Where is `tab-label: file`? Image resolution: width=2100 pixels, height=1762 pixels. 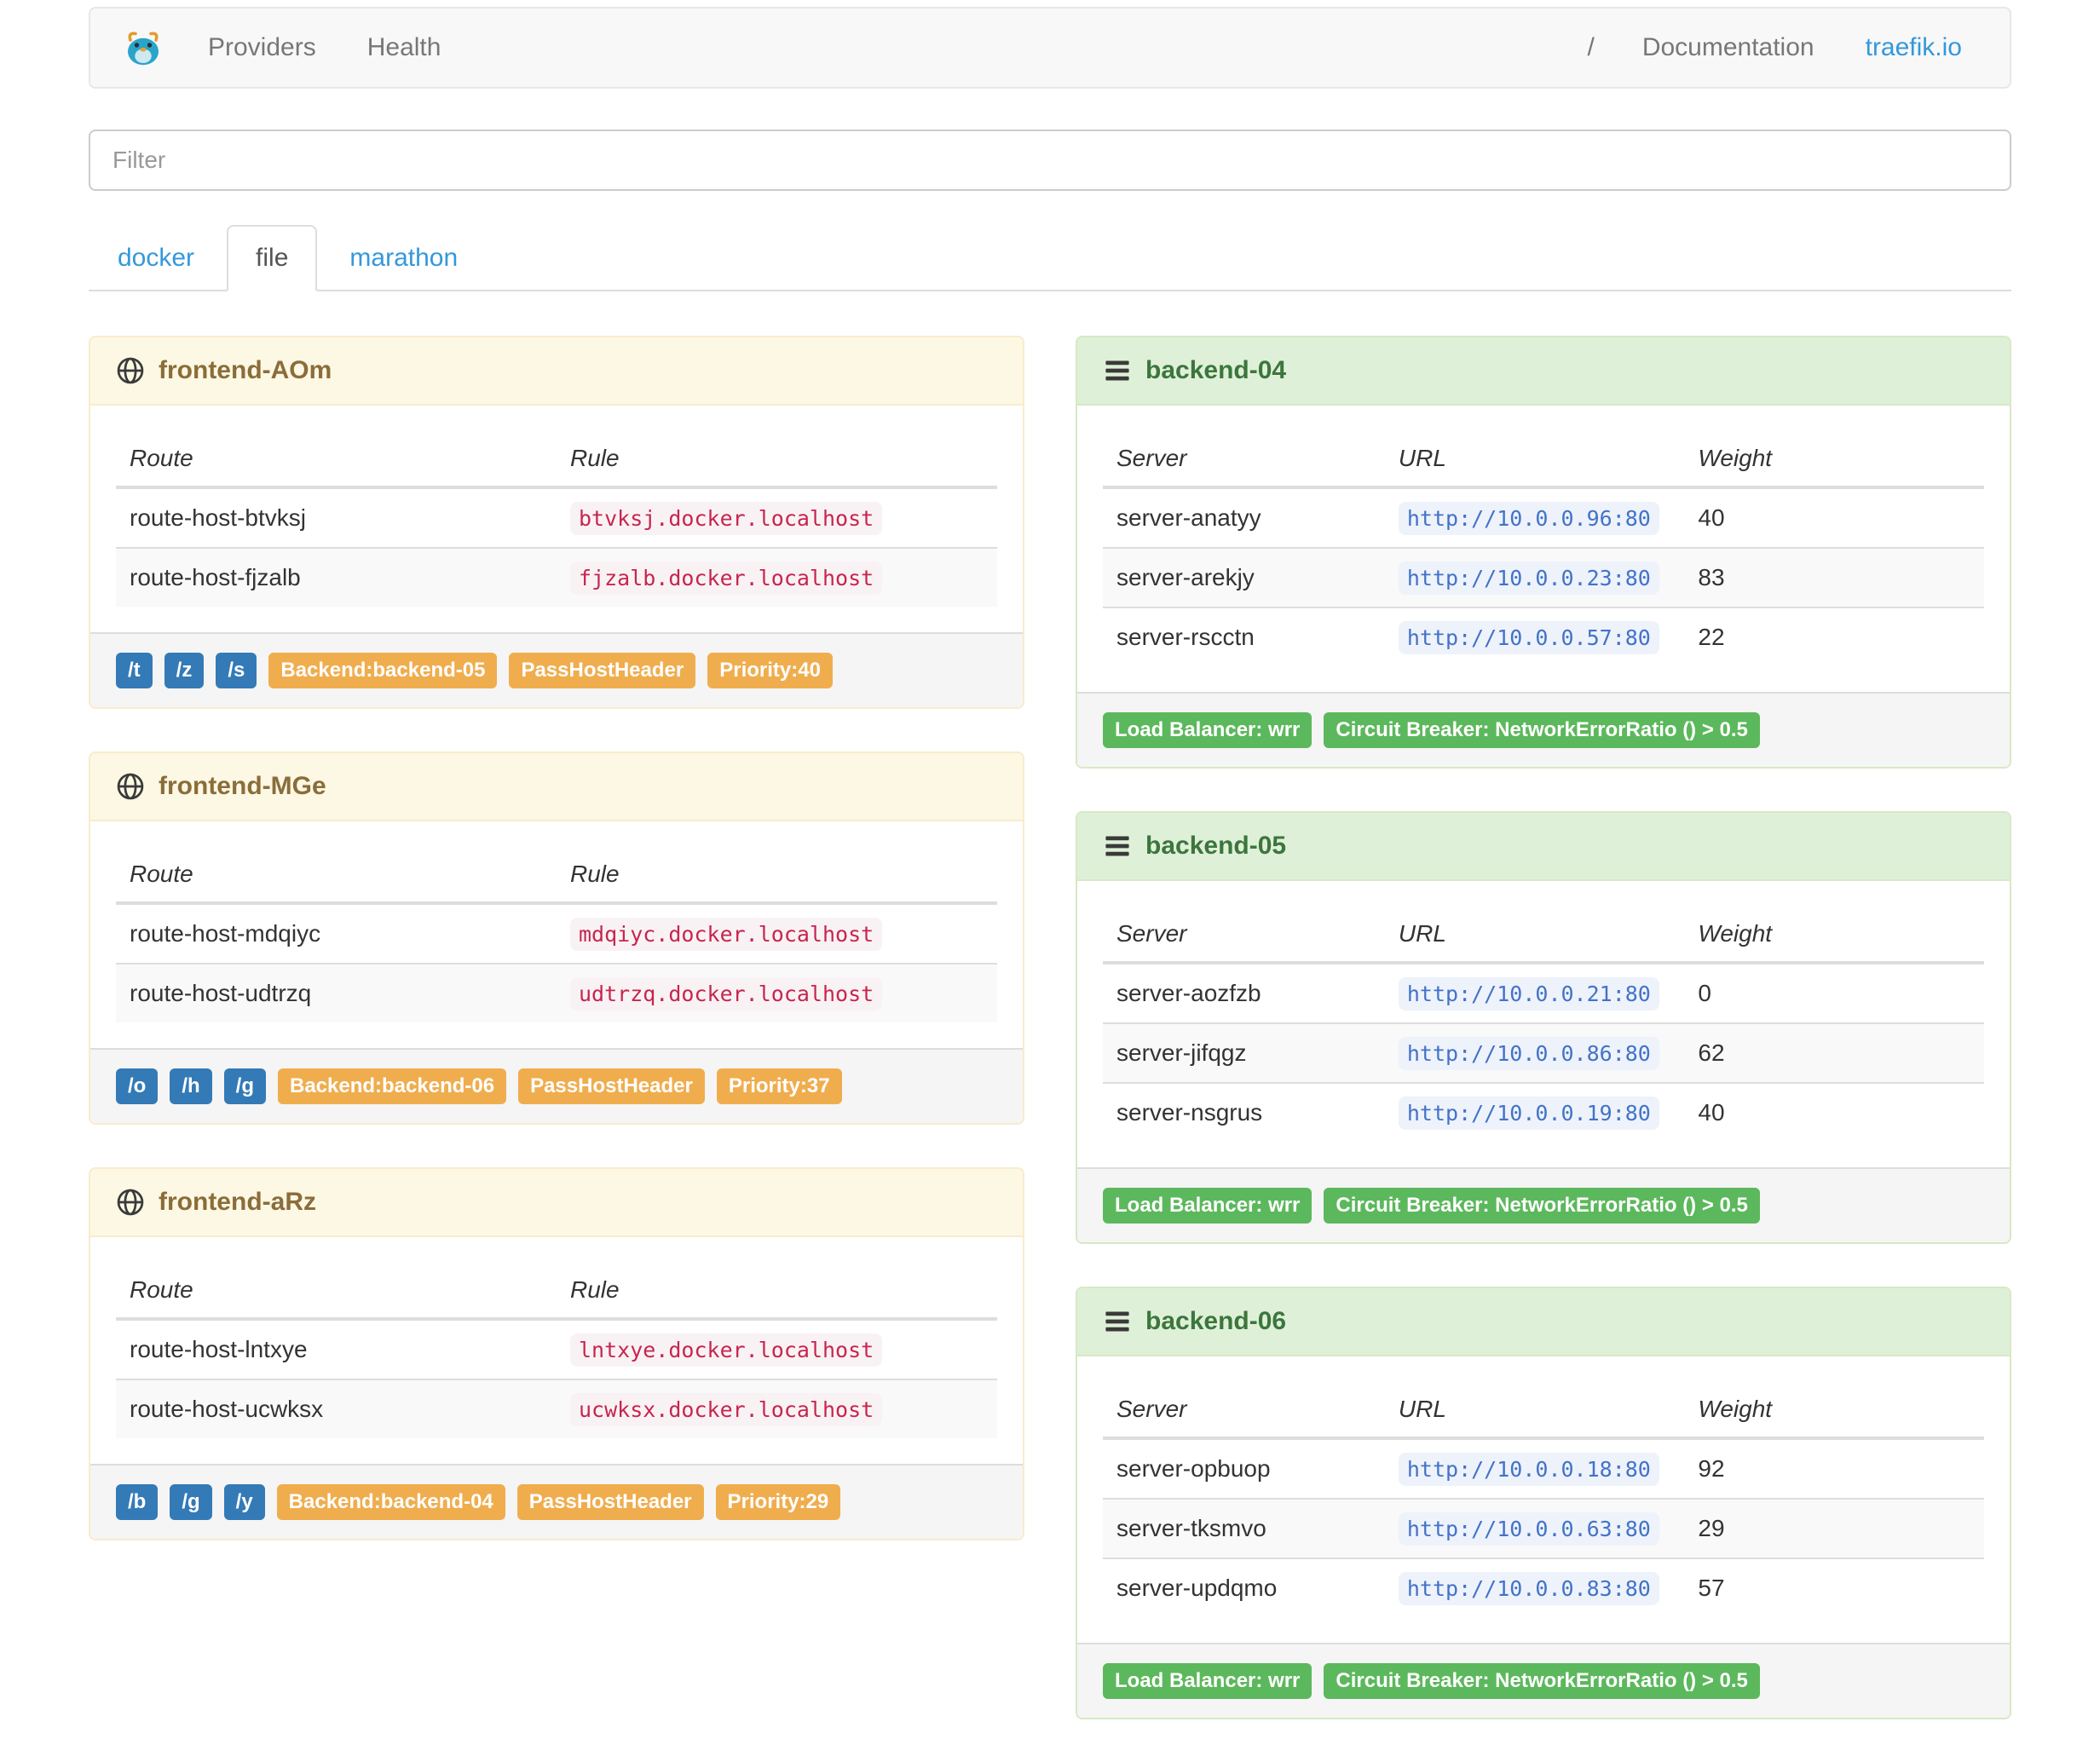 tab-label: file is located at coordinates (272, 258).